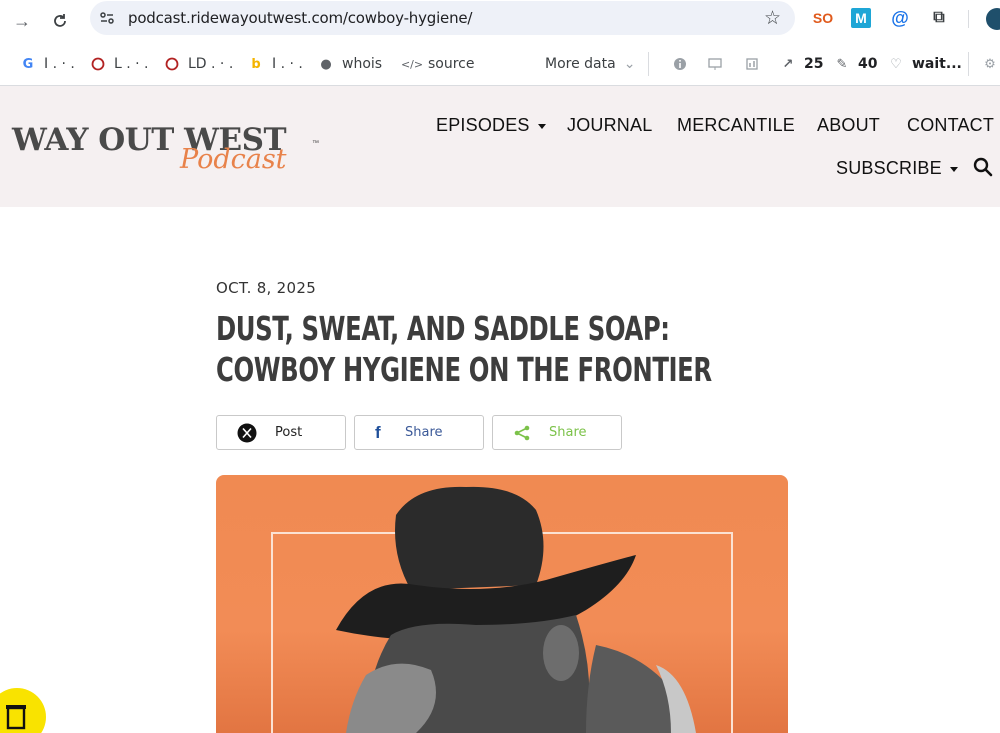  Describe the element at coordinates (412, 64) in the screenshot. I see `code-icon: </>` at that location.